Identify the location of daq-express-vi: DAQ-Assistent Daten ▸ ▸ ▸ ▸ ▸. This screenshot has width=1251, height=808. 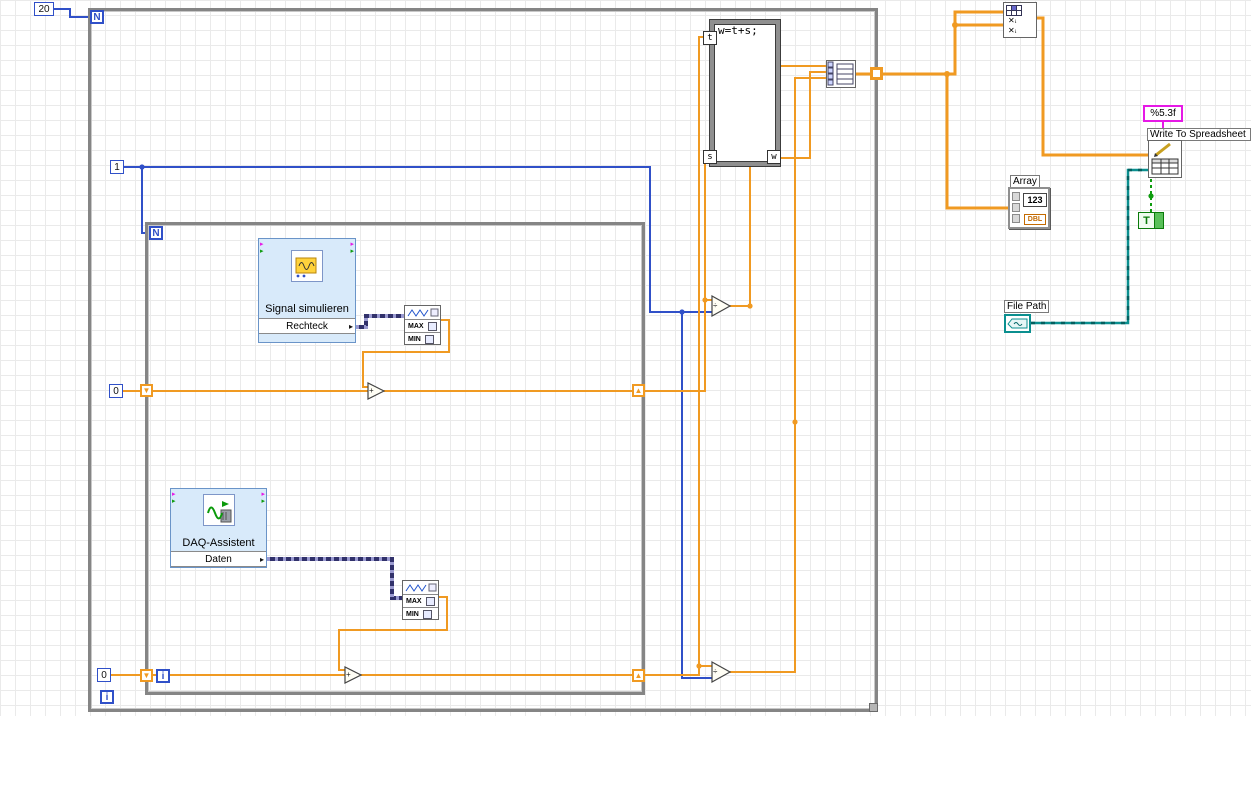
(218, 528).